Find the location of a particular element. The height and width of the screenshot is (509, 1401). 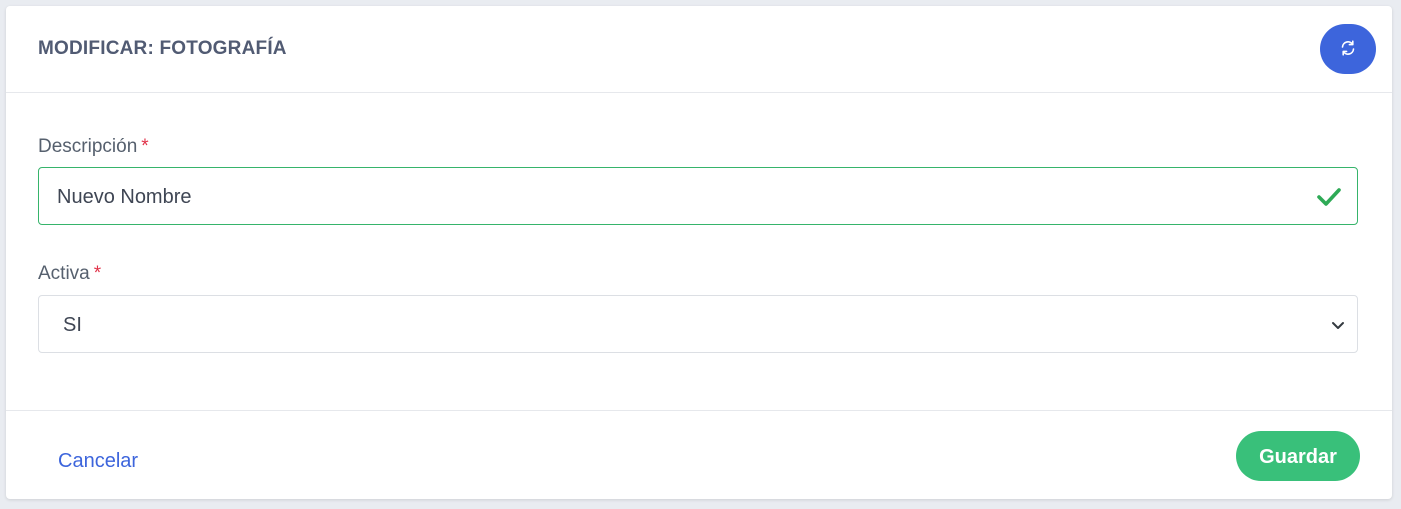

refresh-button is located at coordinates (1348, 49).